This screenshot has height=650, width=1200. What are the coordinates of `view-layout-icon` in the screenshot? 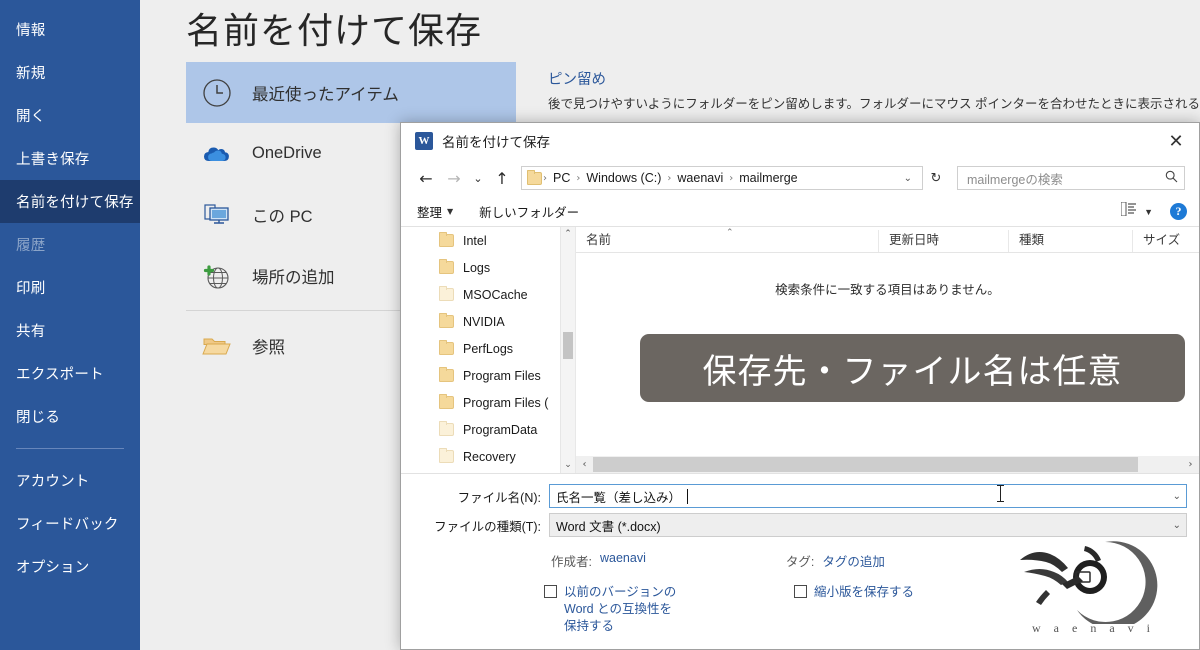 It's located at (1128, 211).